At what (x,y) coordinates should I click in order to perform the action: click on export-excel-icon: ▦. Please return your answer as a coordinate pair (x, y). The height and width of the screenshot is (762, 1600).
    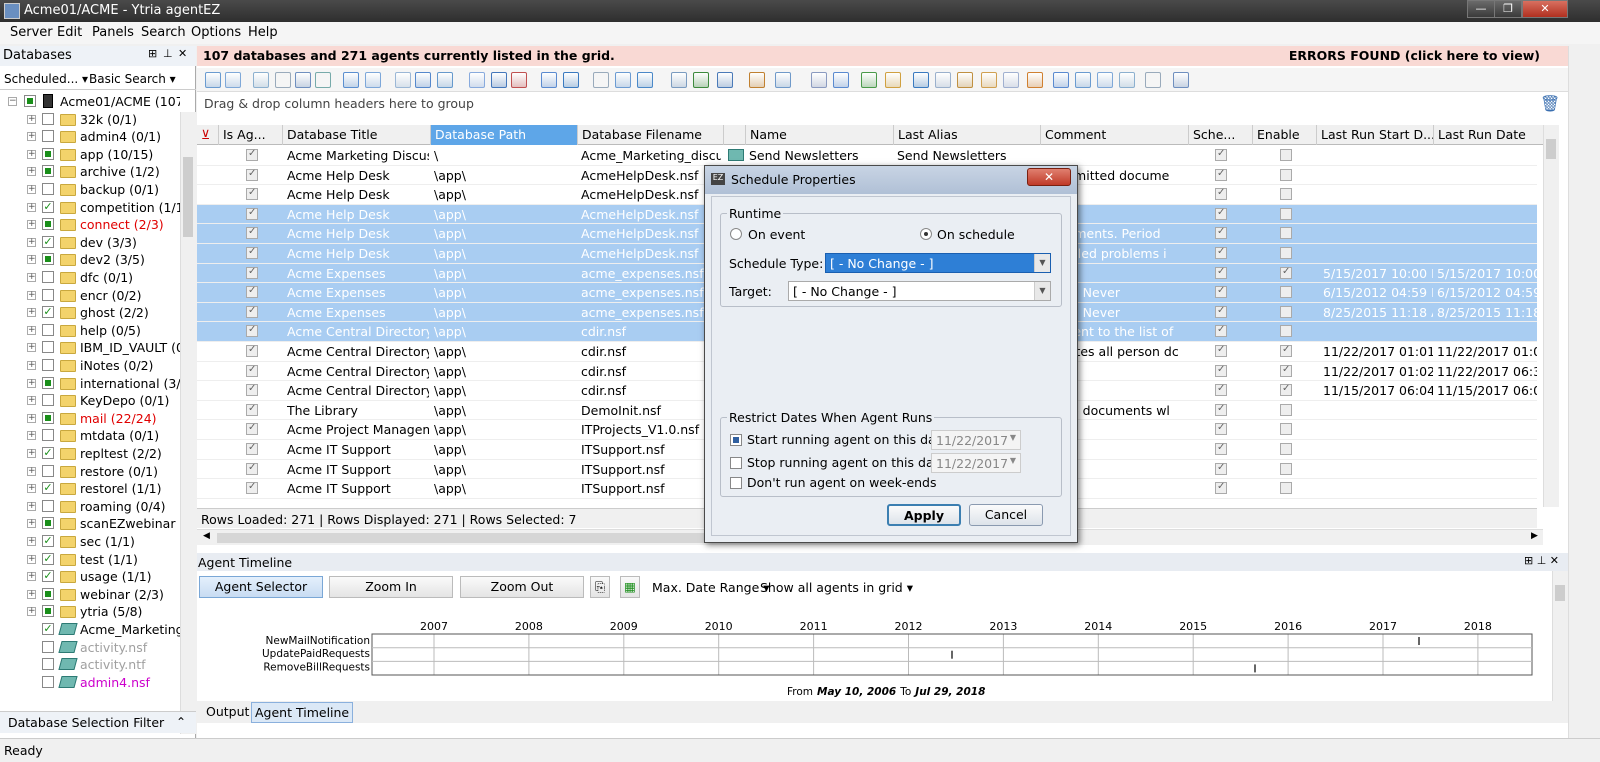
    Looking at the image, I should click on (630, 587).